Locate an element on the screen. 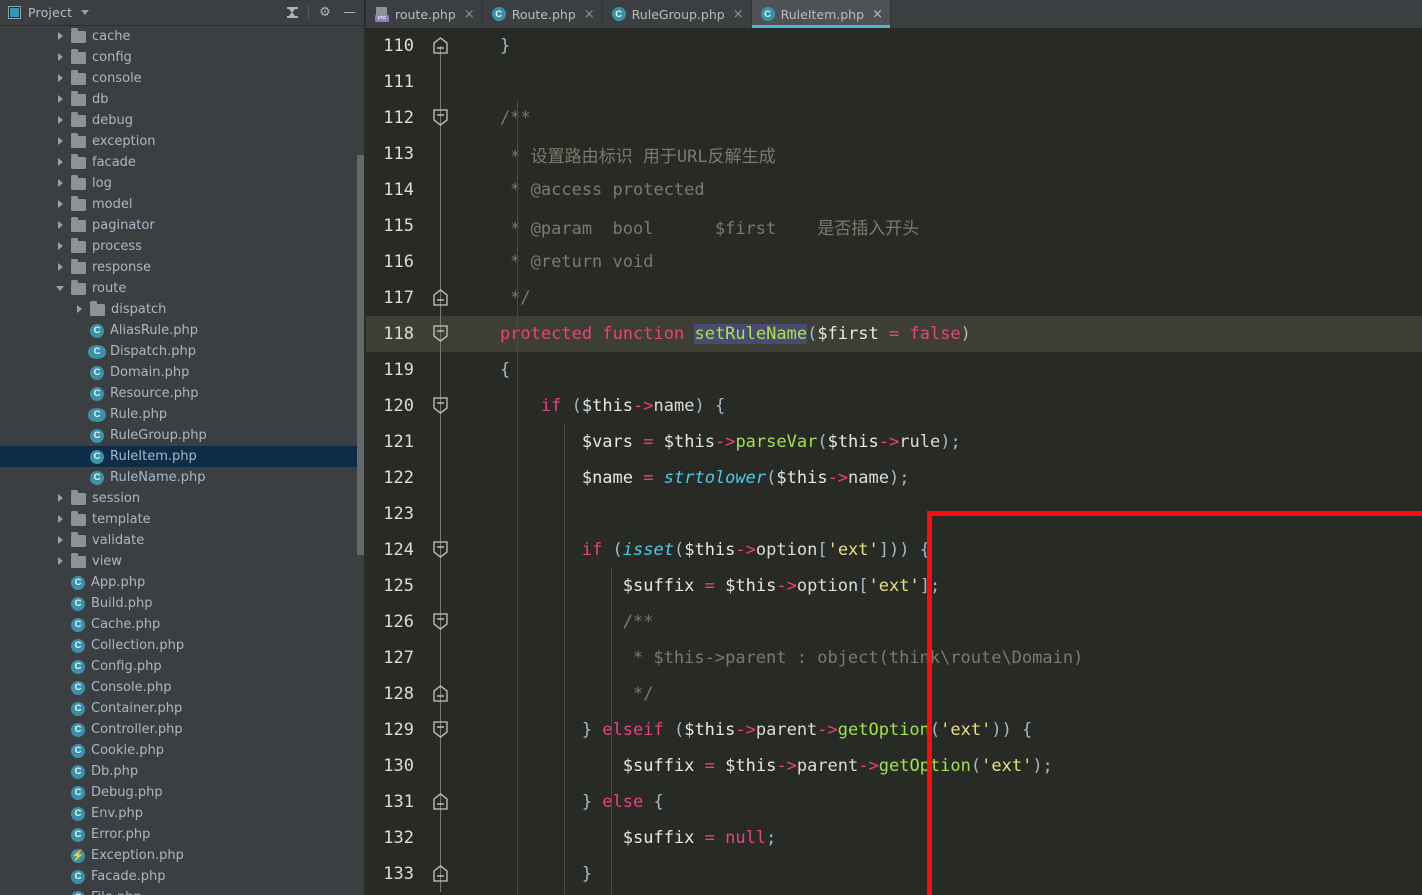 The height and width of the screenshot is (895, 1422). tree-file-File.php: C File.php is located at coordinates (183, 891).